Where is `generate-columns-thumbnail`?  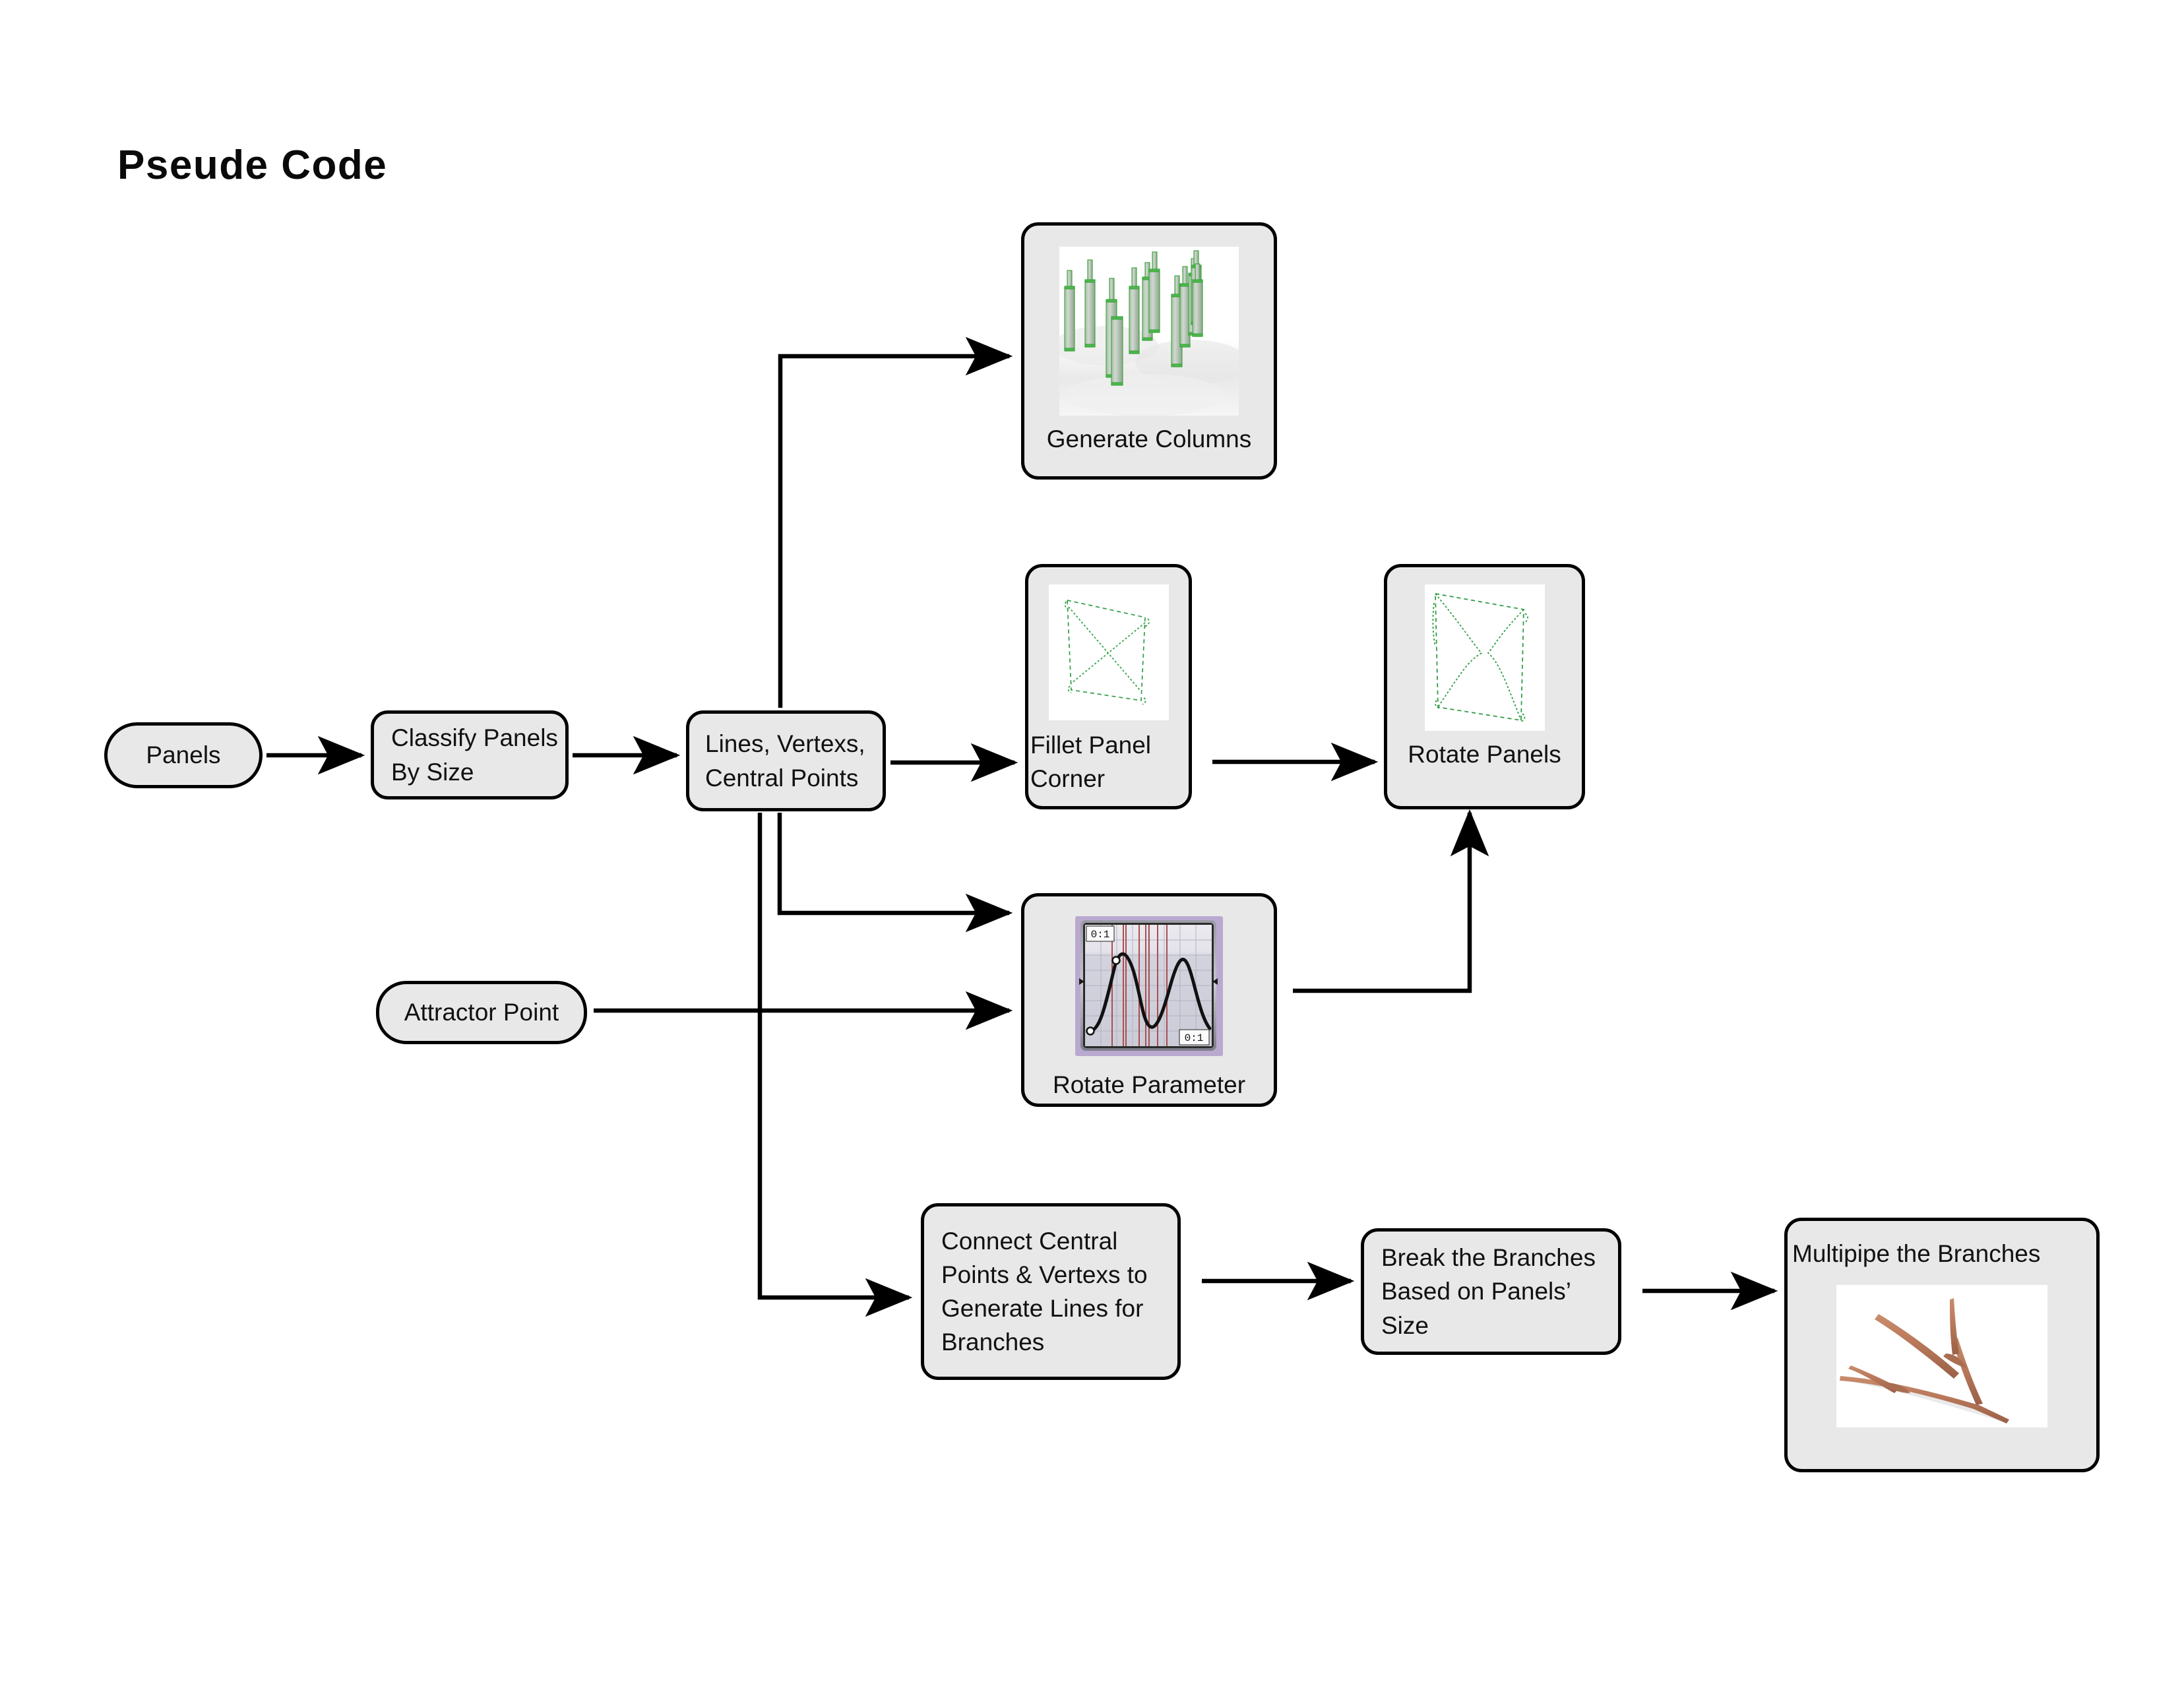
generate-columns-thumbnail is located at coordinates (1149, 332).